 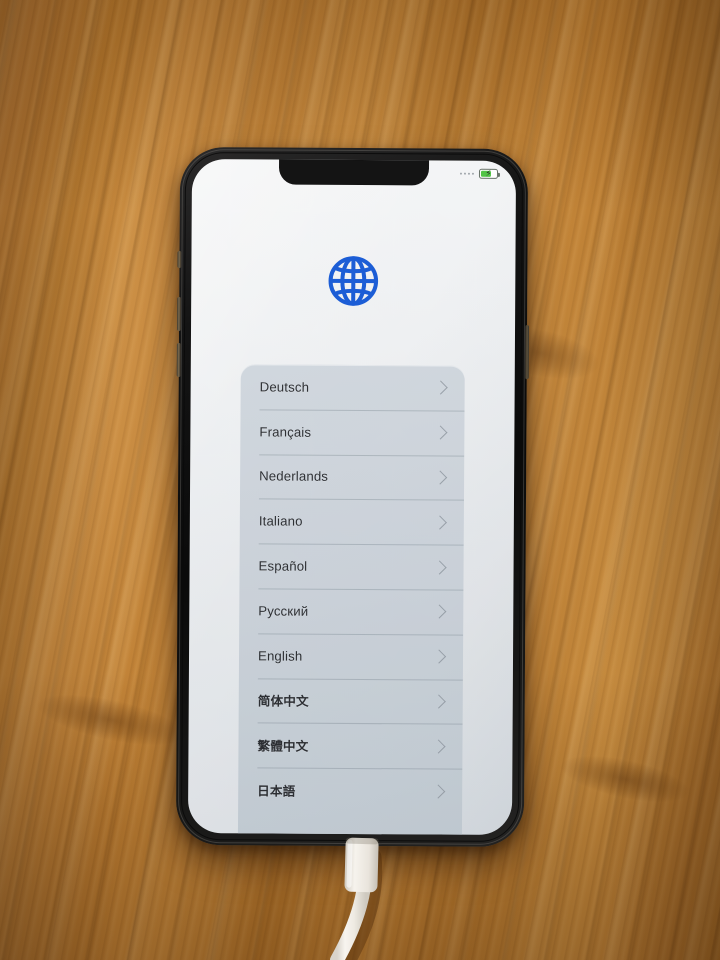 I want to click on language-row-label: Italiano, so click(x=280, y=521).